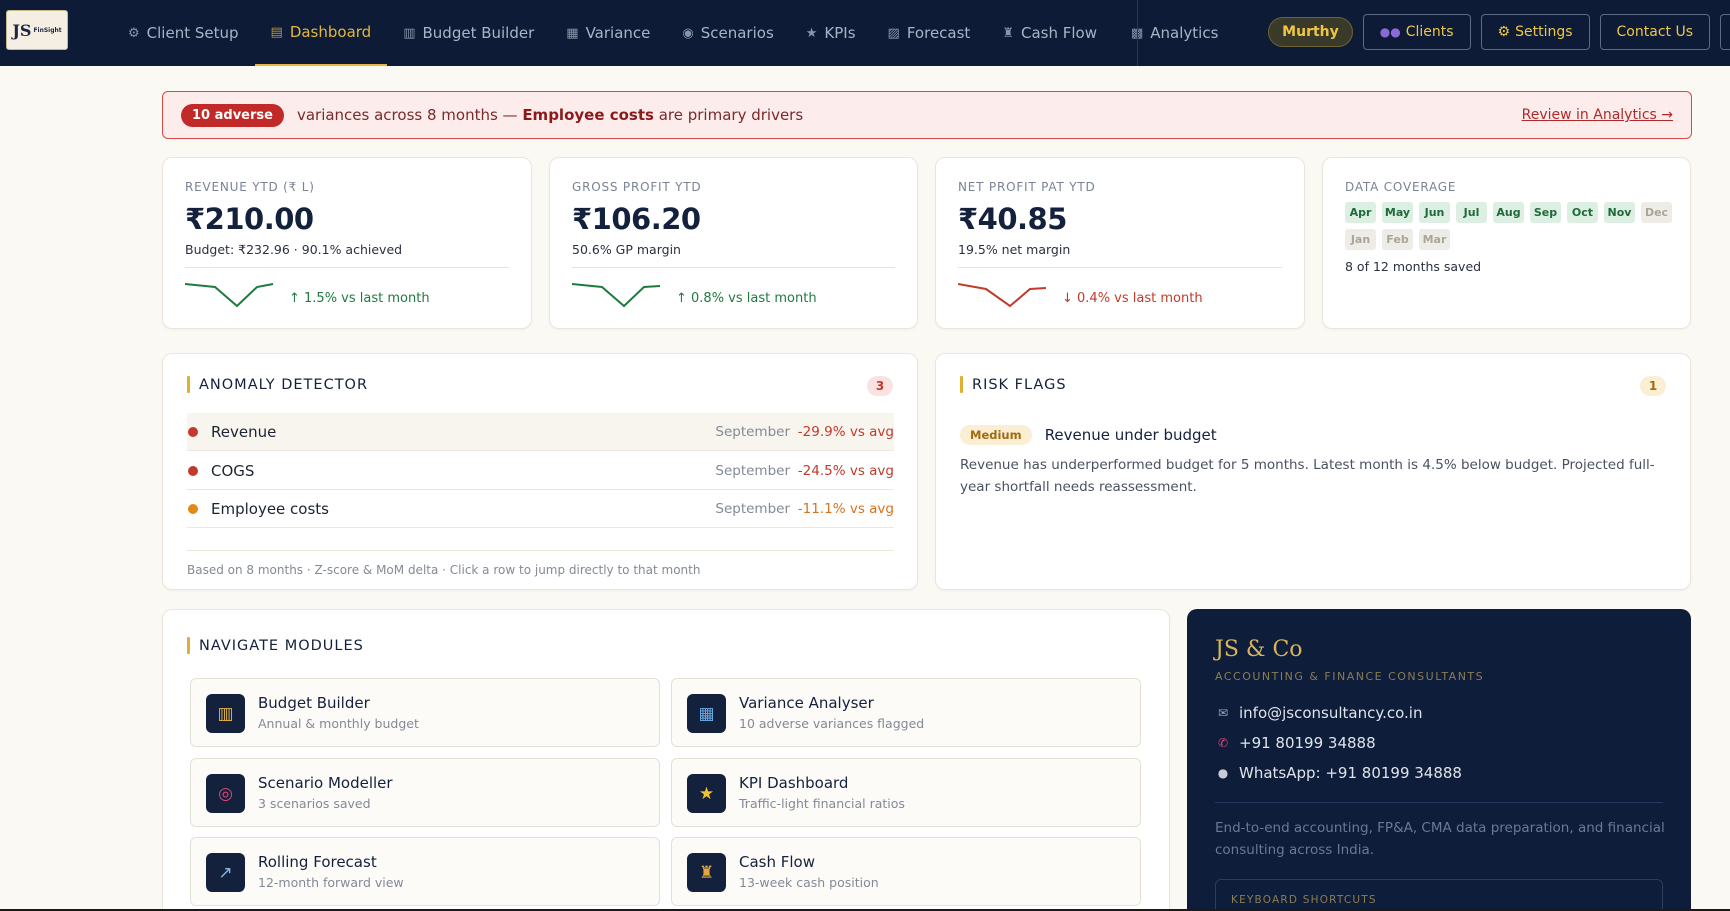 The width and height of the screenshot is (1730, 911). Describe the element at coordinates (1582, 212) in the screenshot. I see `month-chip: Oct` at that location.